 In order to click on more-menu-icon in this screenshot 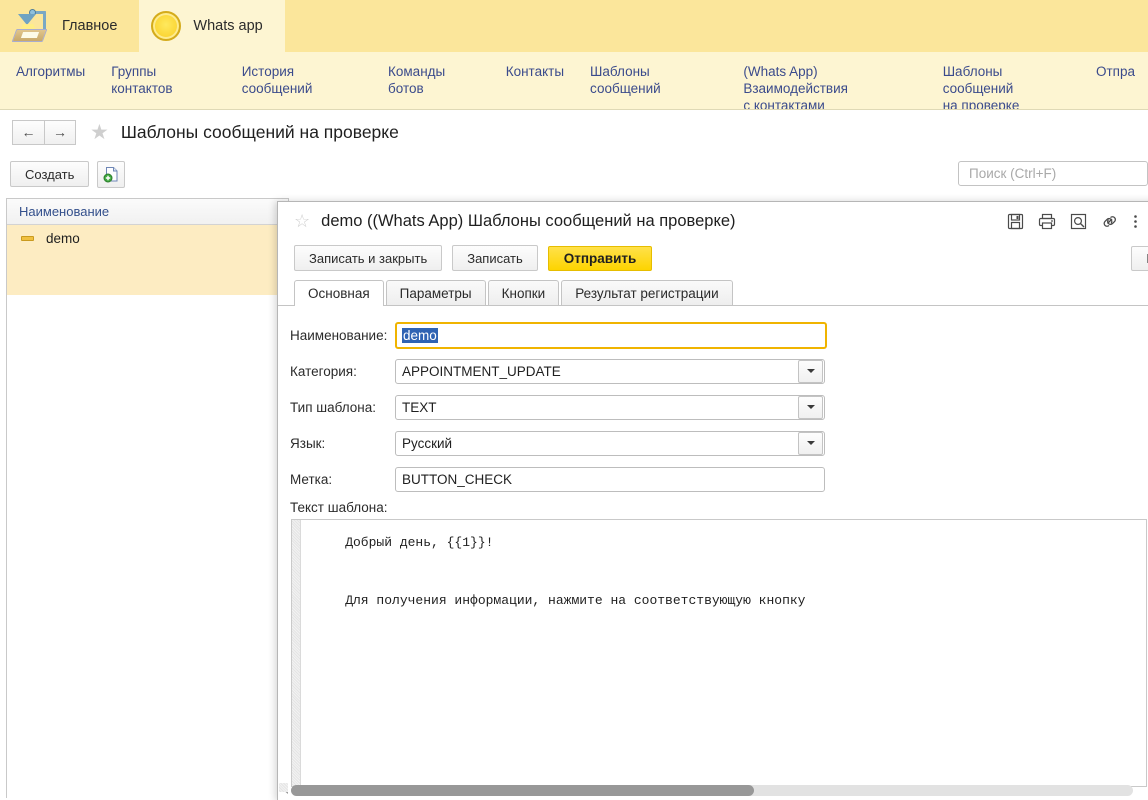, I will do `click(1135, 221)`.